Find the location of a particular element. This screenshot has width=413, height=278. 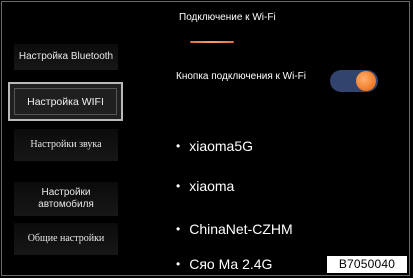

tab-indicator is located at coordinates (212, 42).